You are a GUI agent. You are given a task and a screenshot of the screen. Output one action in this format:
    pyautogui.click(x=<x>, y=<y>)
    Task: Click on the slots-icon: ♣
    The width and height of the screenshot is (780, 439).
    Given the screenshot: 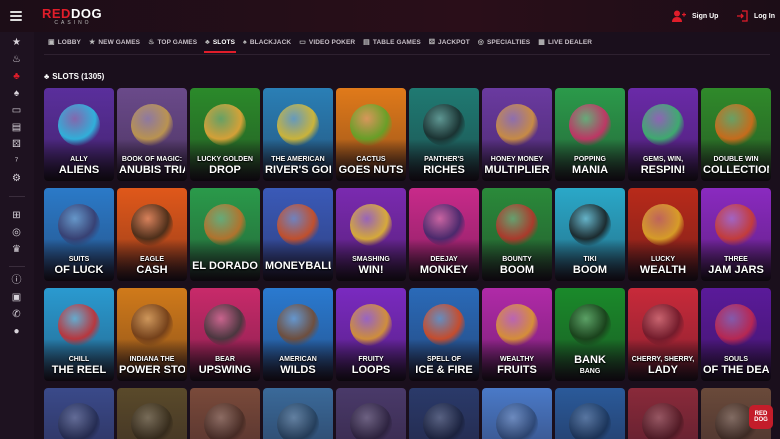 What is the action you would take?
    pyautogui.click(x=16, y=76)
    